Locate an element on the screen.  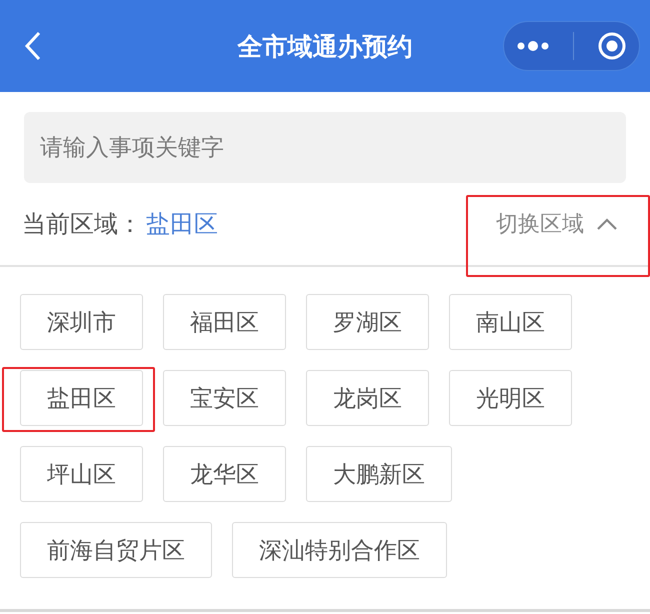
district-chip: 南山区 is located at coordinates (510, 322).